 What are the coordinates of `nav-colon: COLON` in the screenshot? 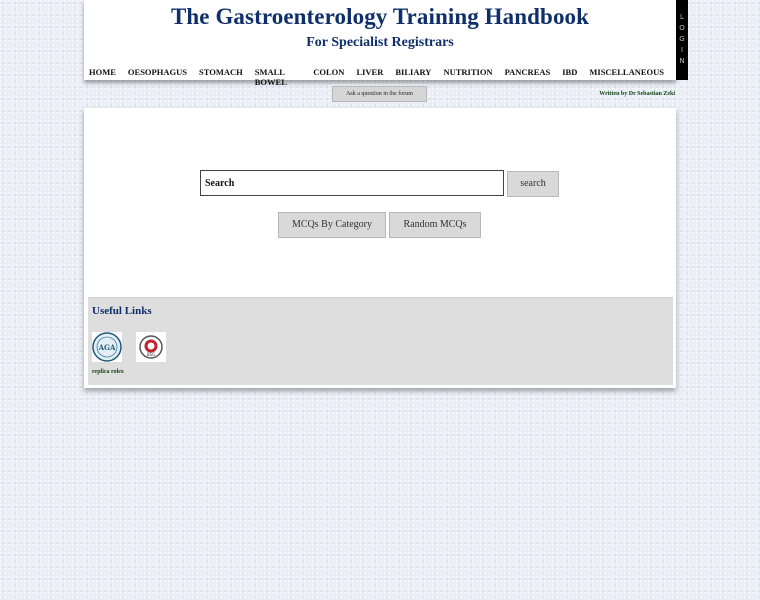 It's located at (328, 77).